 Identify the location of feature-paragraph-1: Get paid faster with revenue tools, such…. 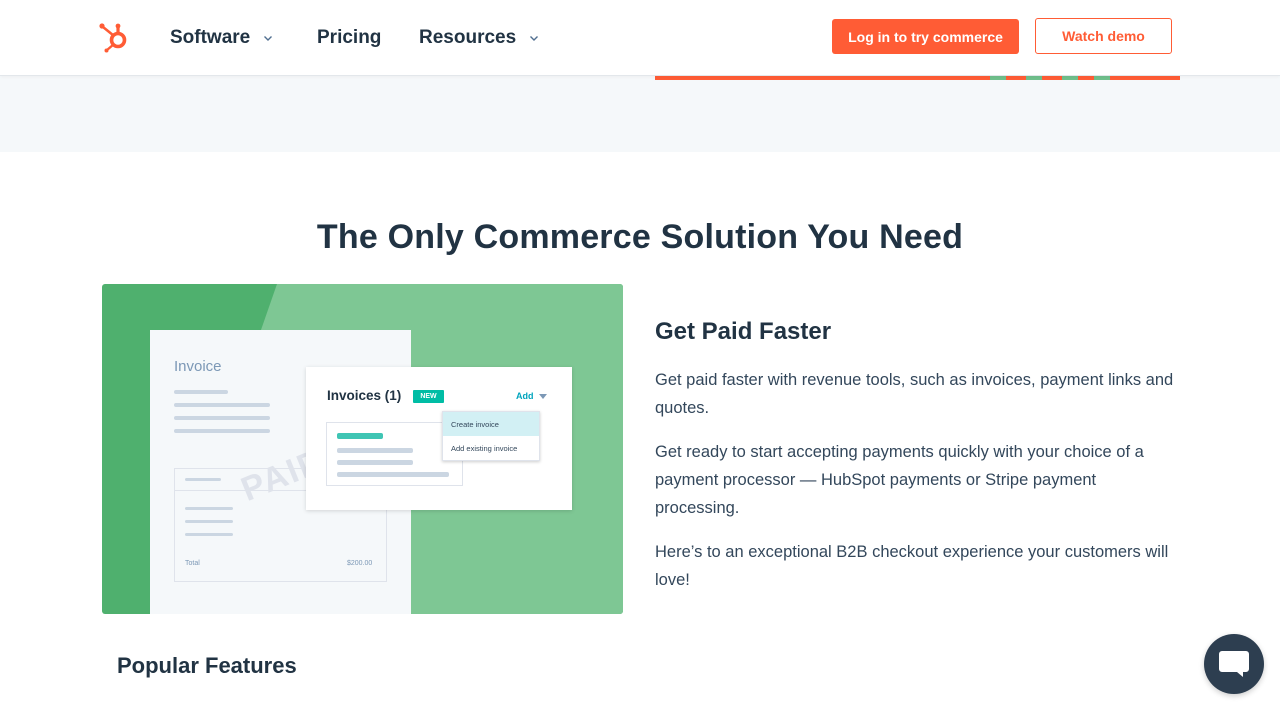
(914, 394).